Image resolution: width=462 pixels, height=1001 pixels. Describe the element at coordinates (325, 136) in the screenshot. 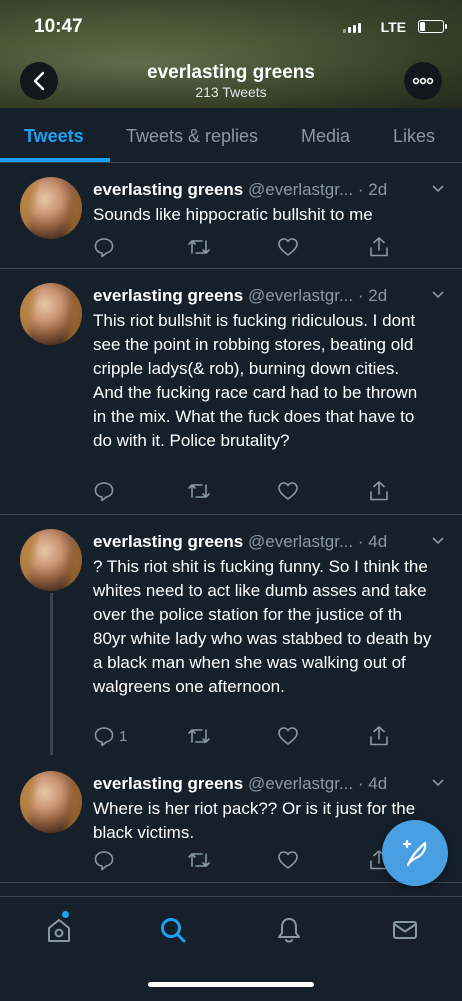

I see `tab-media: Media` at that location.